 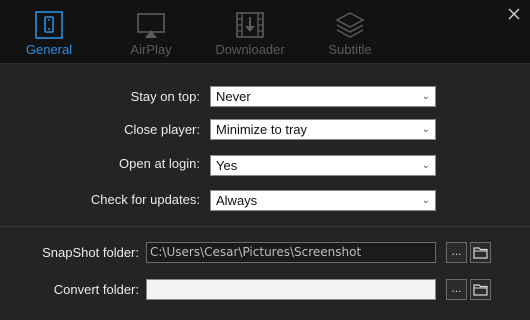 I want to click on film-download-icon, so click(x=250, y=25).